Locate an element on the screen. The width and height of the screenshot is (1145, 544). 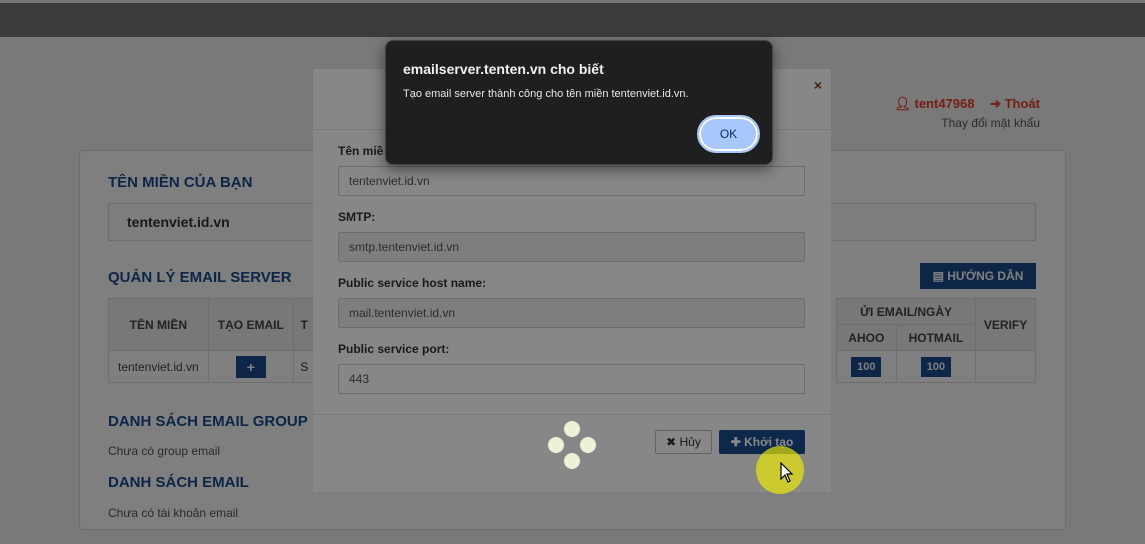
loading-spinner-icon is located at coordinates (572, 445).